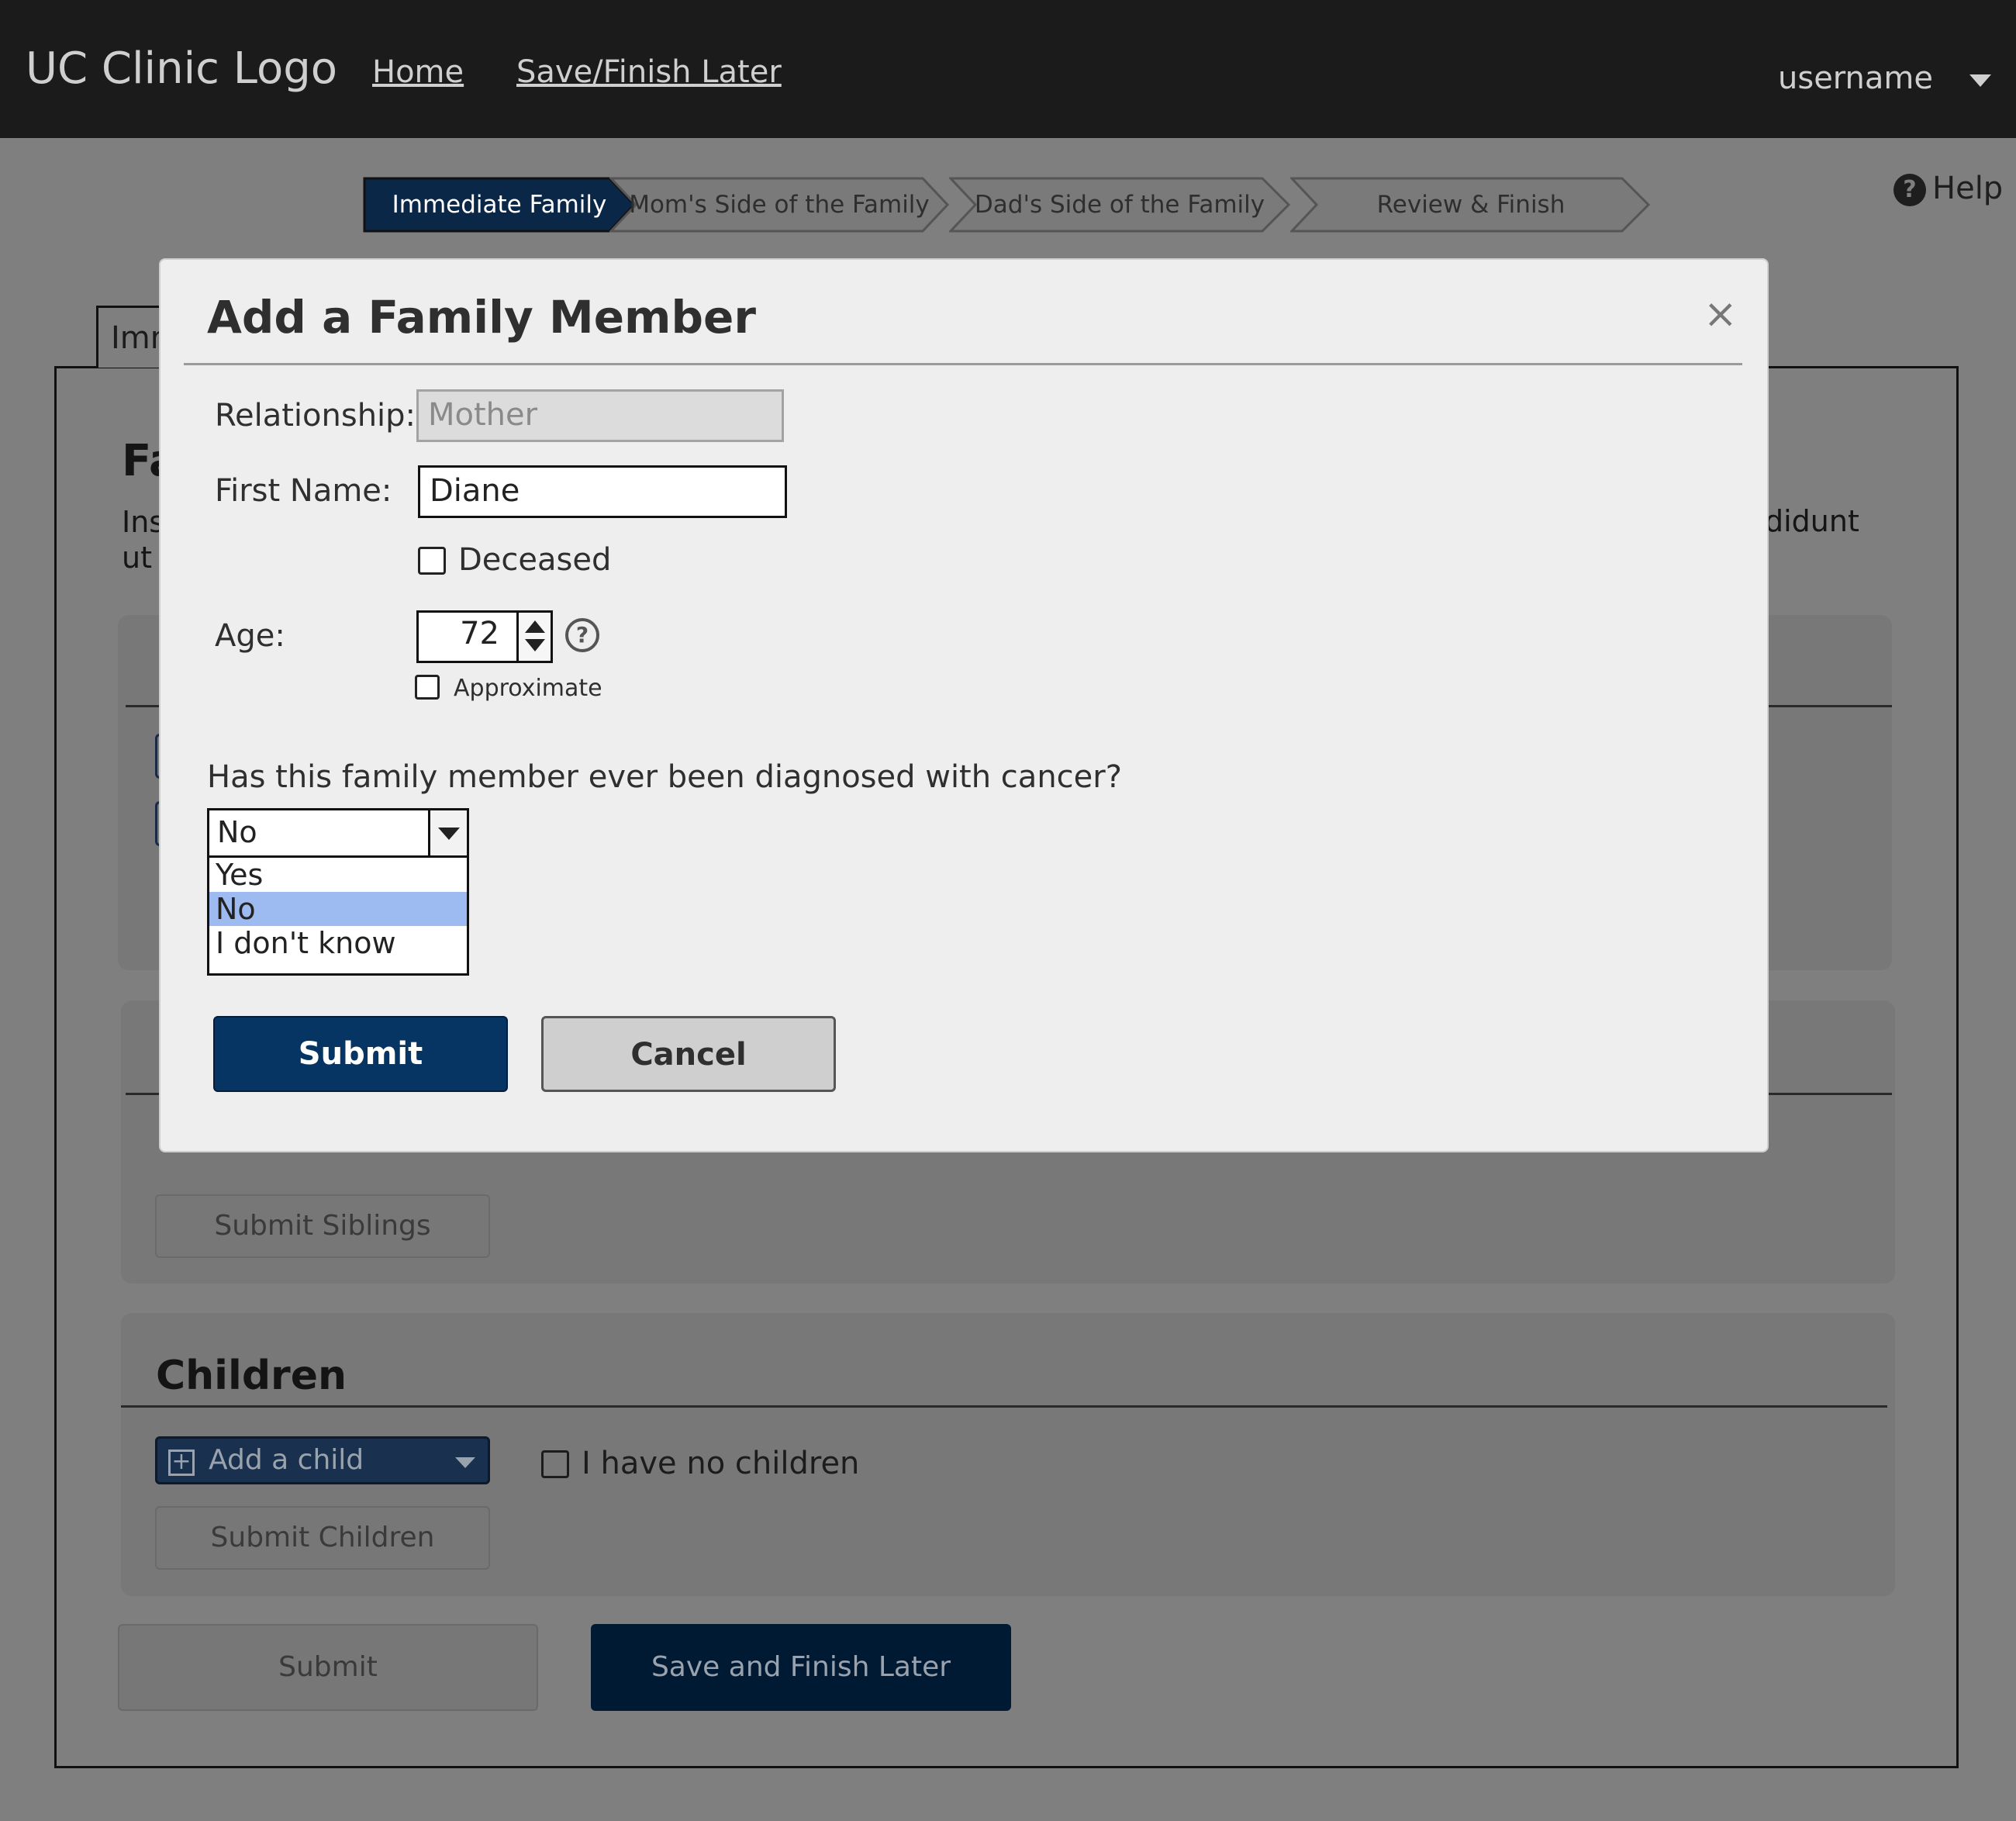  I want to click on option-no: No, so click(338, 909).